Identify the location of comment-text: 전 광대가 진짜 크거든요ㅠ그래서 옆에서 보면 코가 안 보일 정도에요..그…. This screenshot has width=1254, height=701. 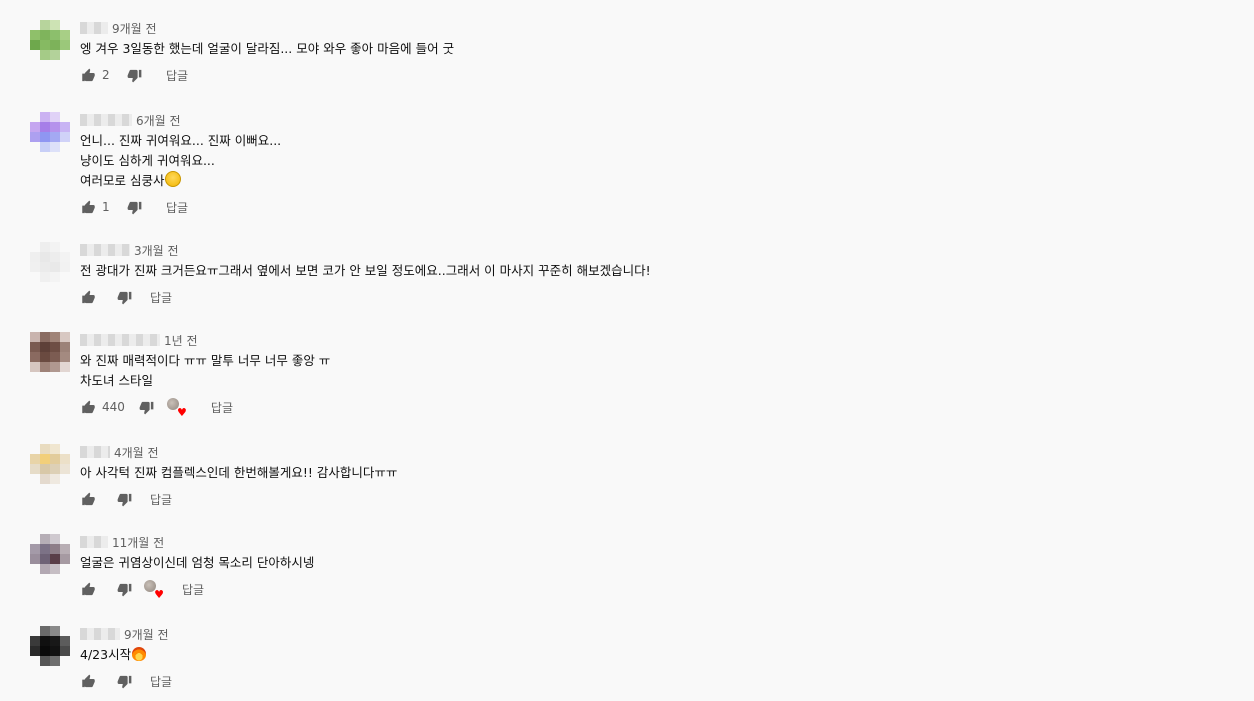
(365, 270).